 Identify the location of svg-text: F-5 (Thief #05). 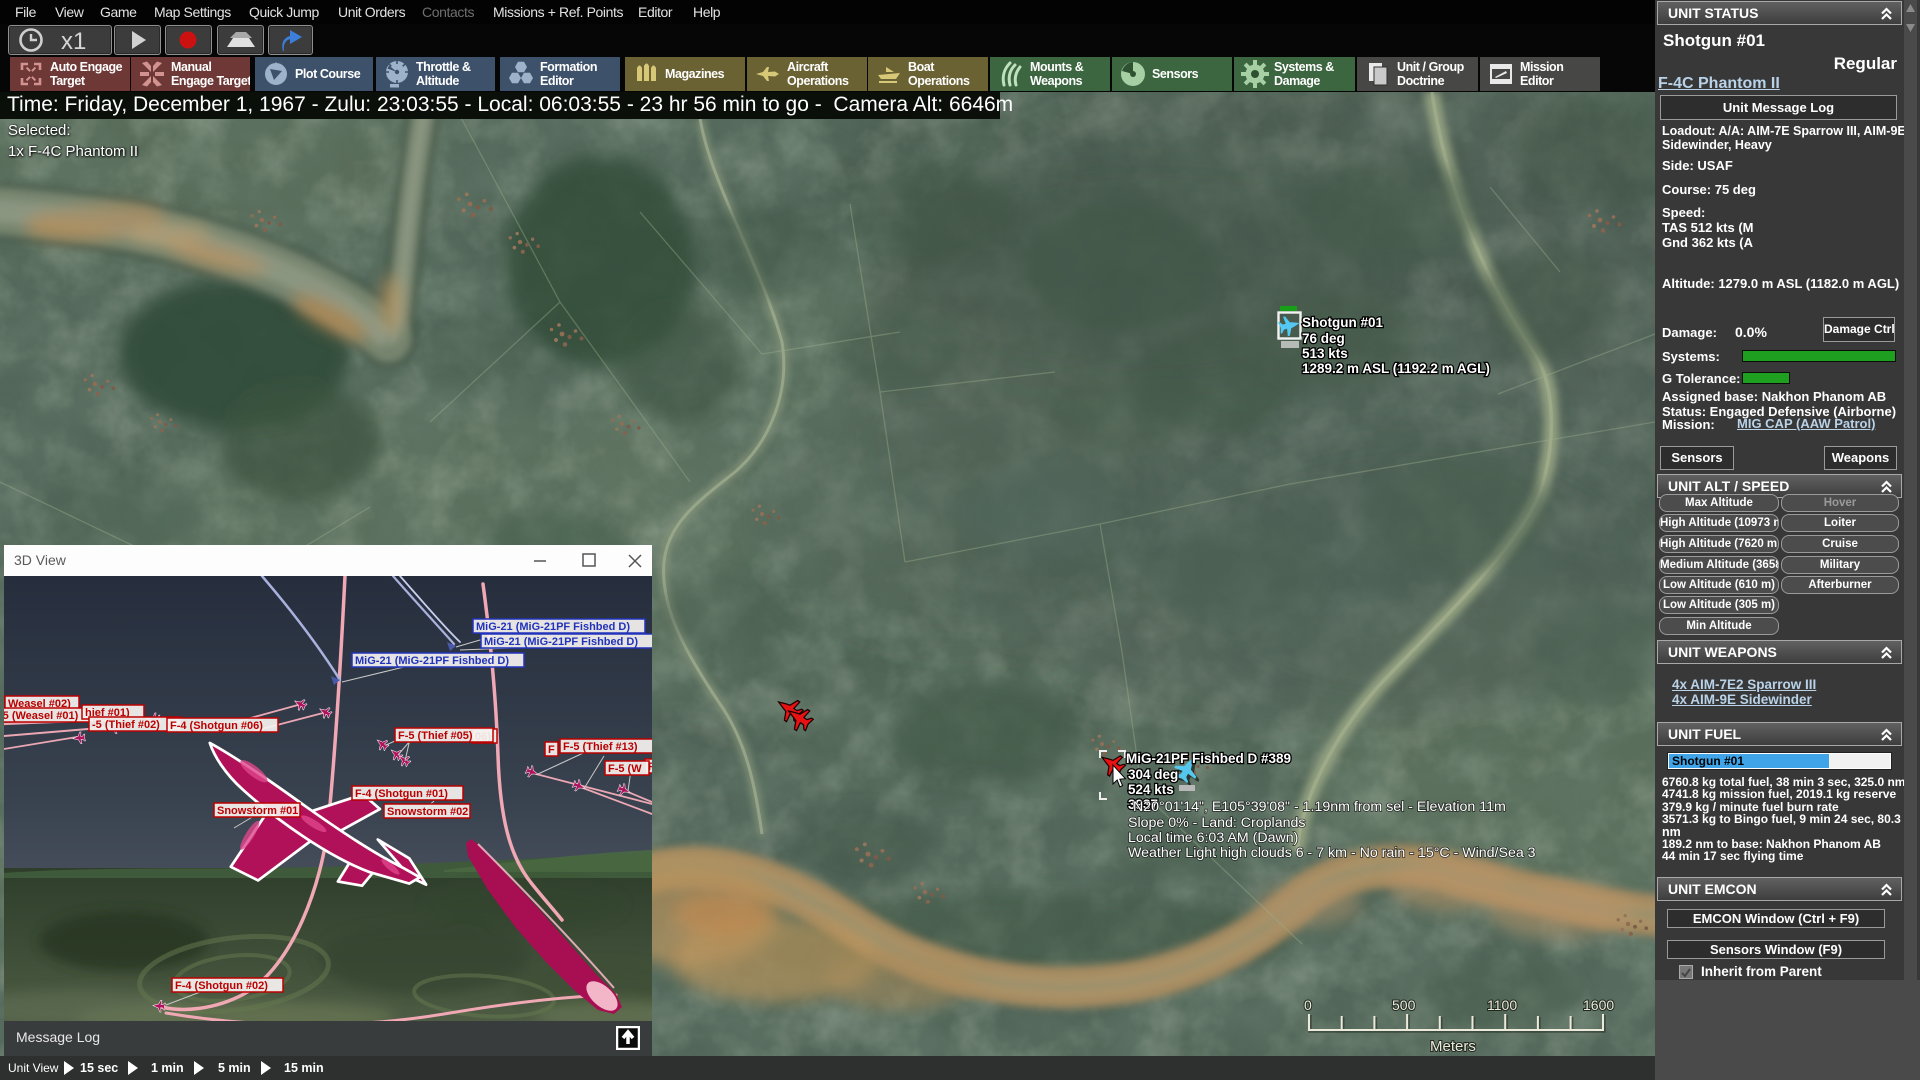
(435, 736).